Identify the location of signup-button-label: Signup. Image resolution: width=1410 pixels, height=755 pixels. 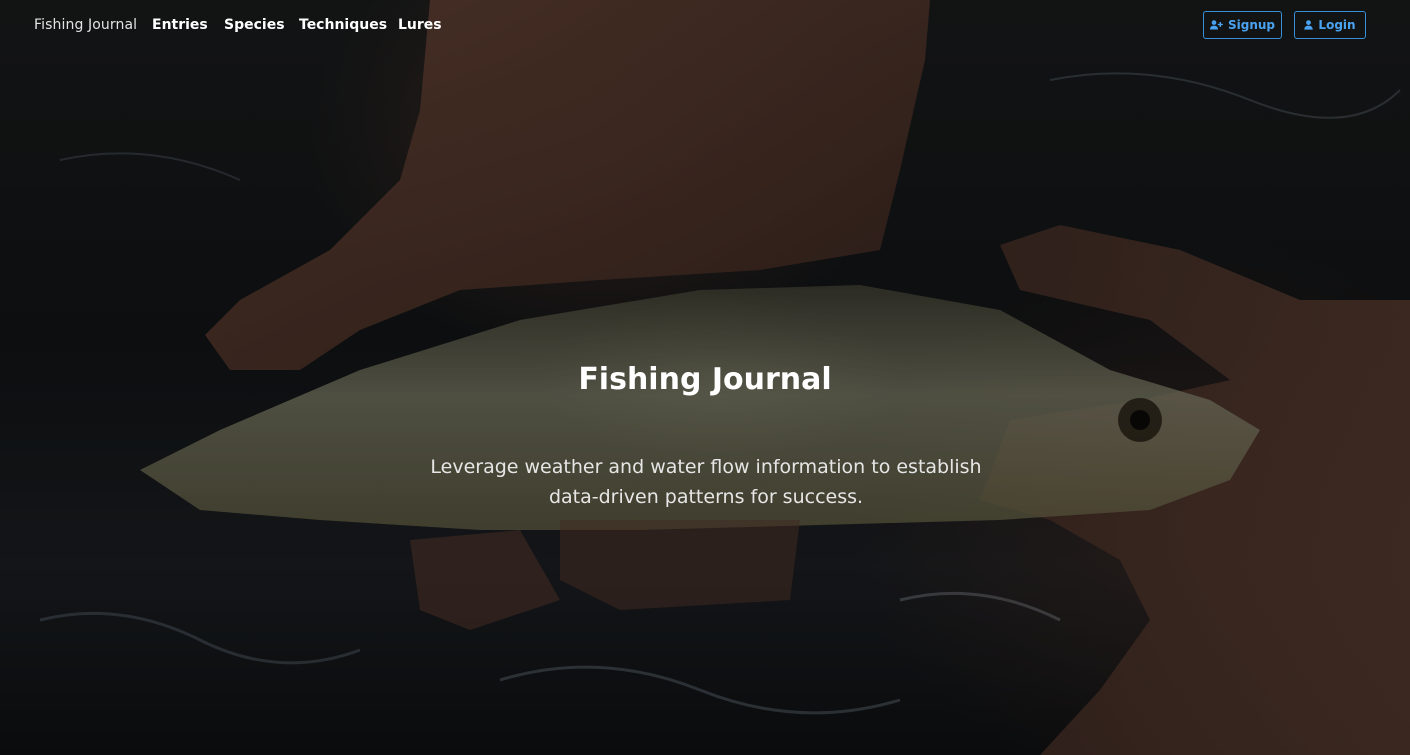
(1251, 25).